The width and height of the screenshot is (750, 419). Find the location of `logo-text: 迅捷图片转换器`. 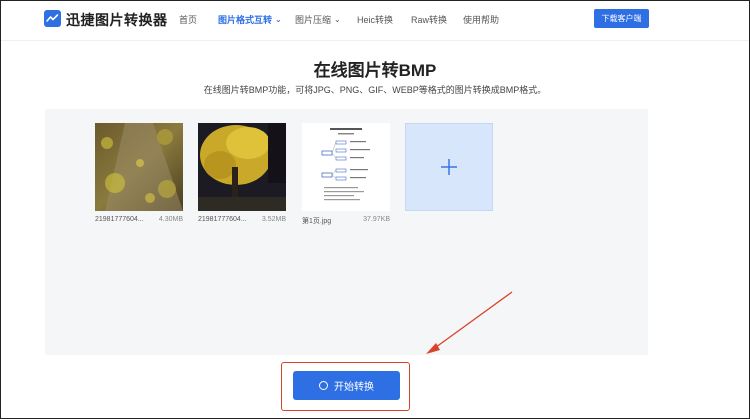

logo-text: 迅捷图片转换器 is located at coordinates (117, 20).